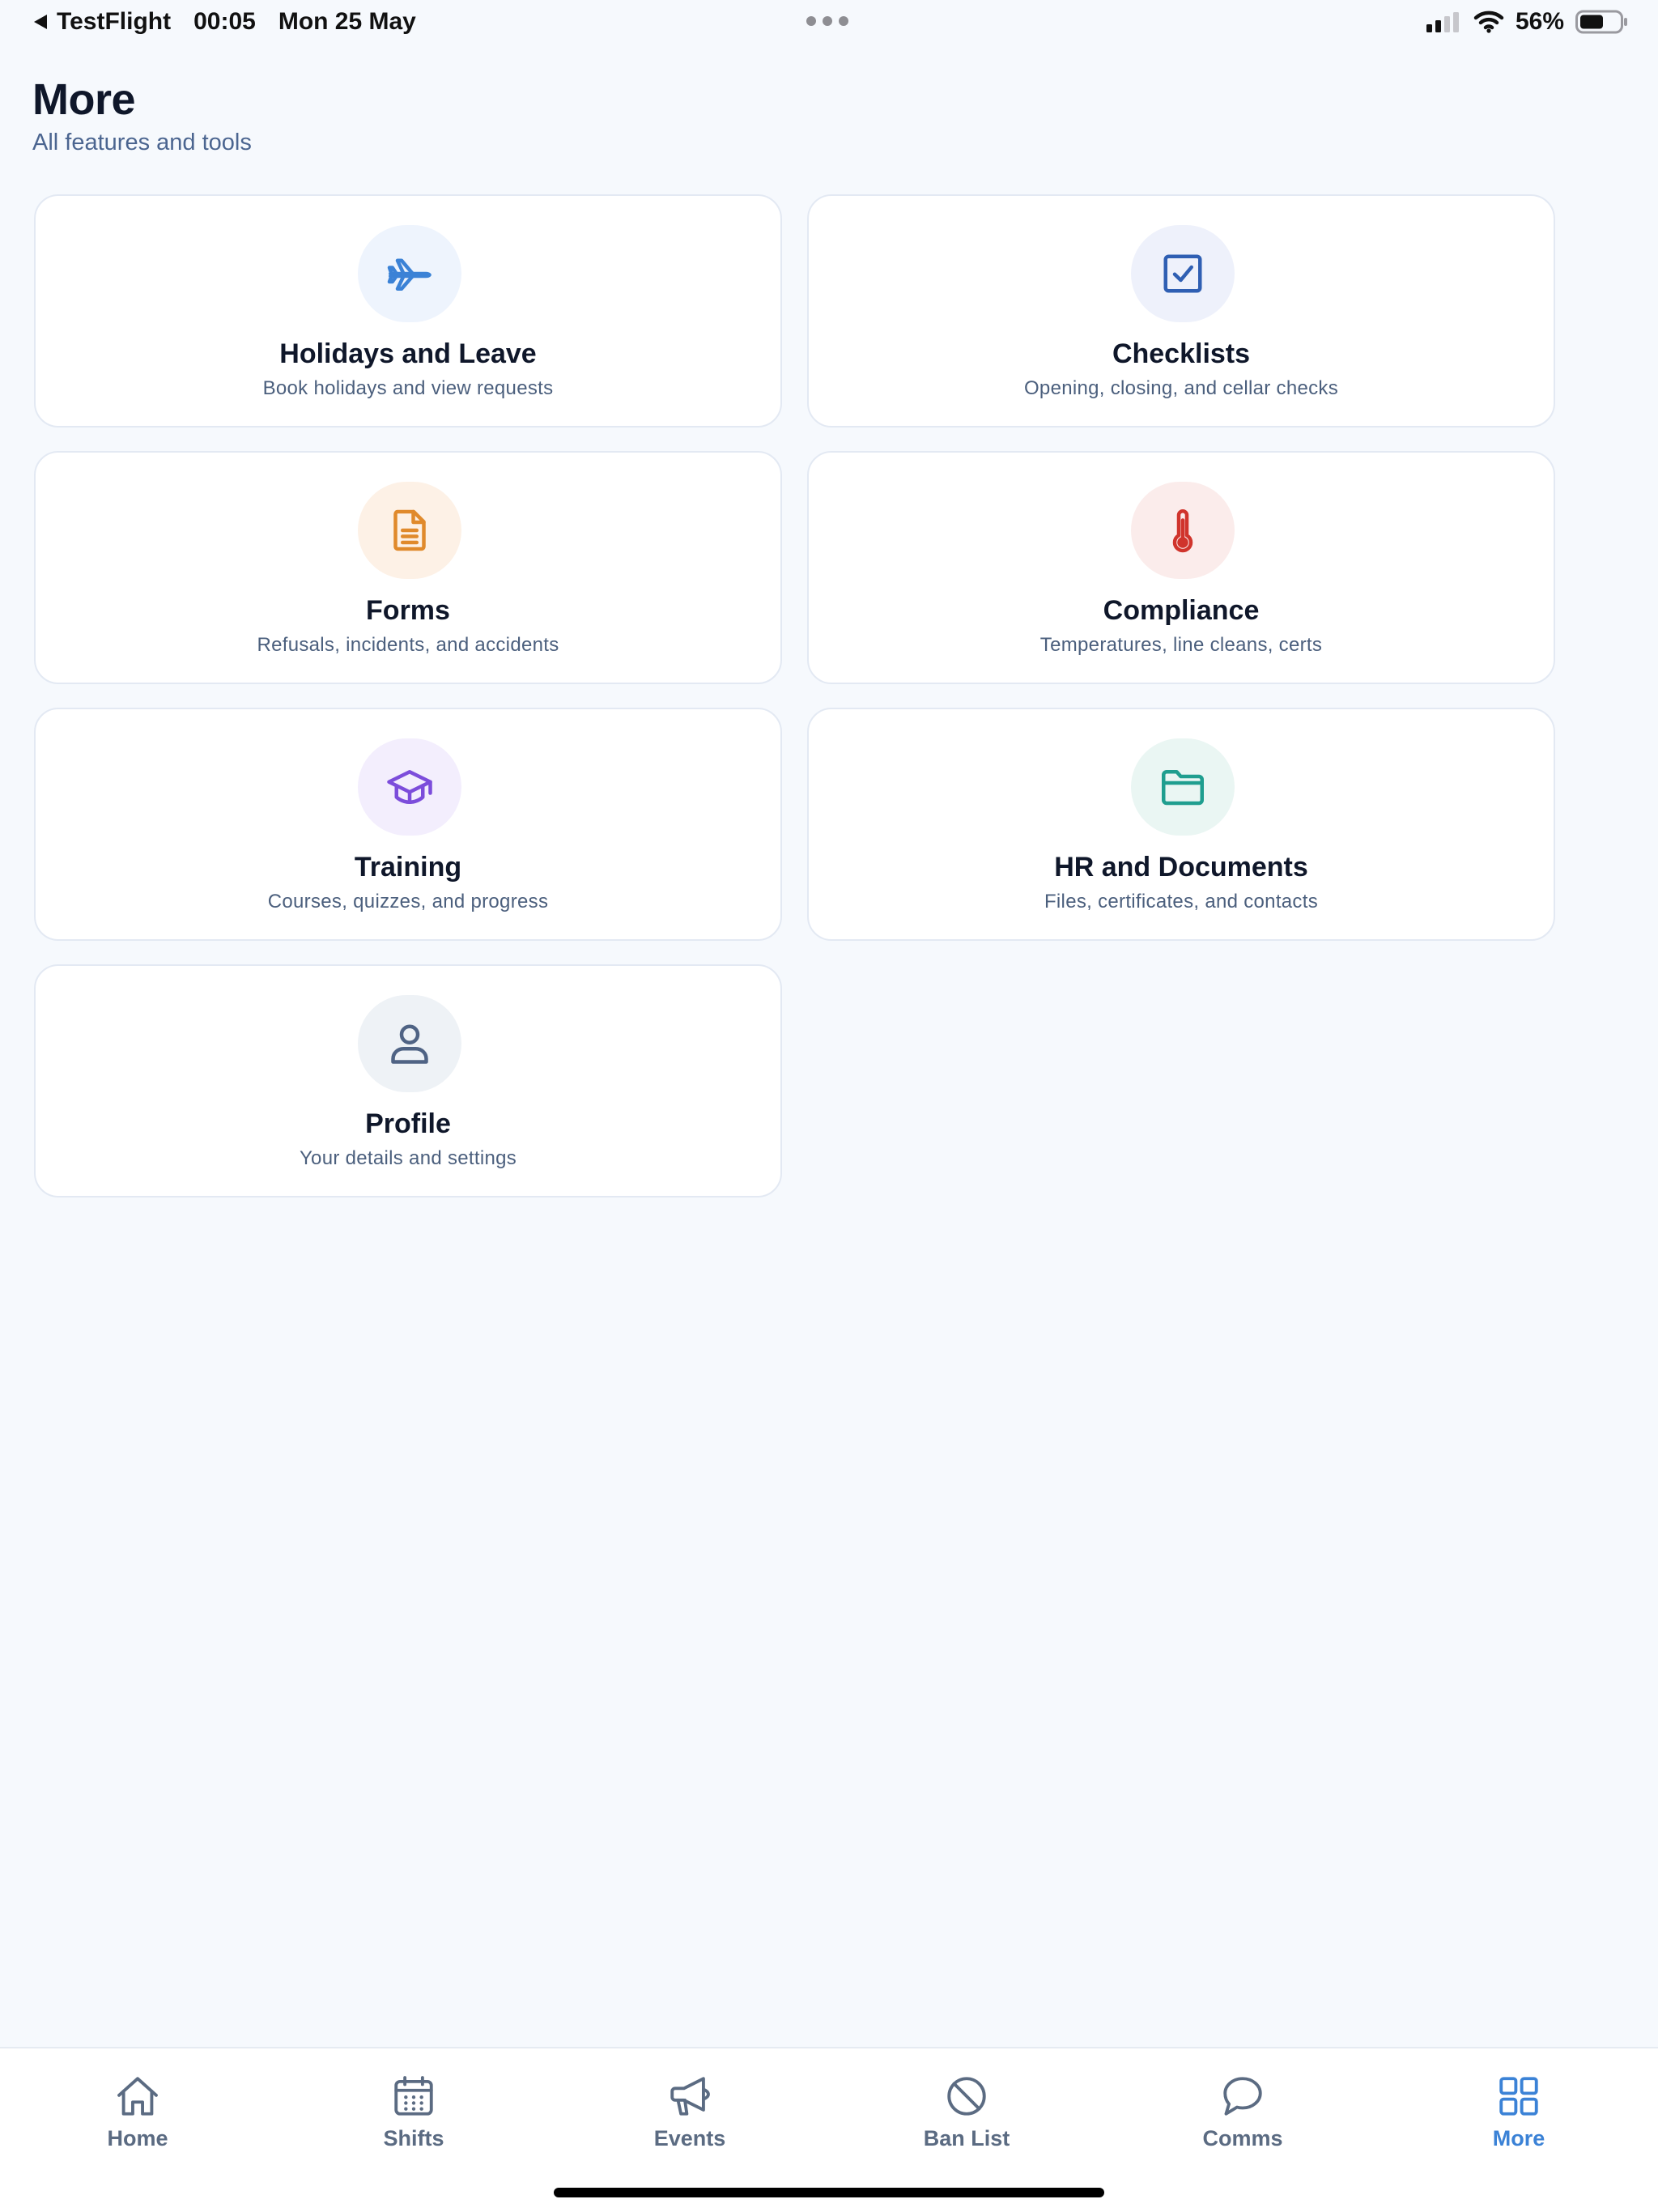 This screenshot has height=2212, width=1658. I want to click on checkbox-icon, so click(1182, 274).